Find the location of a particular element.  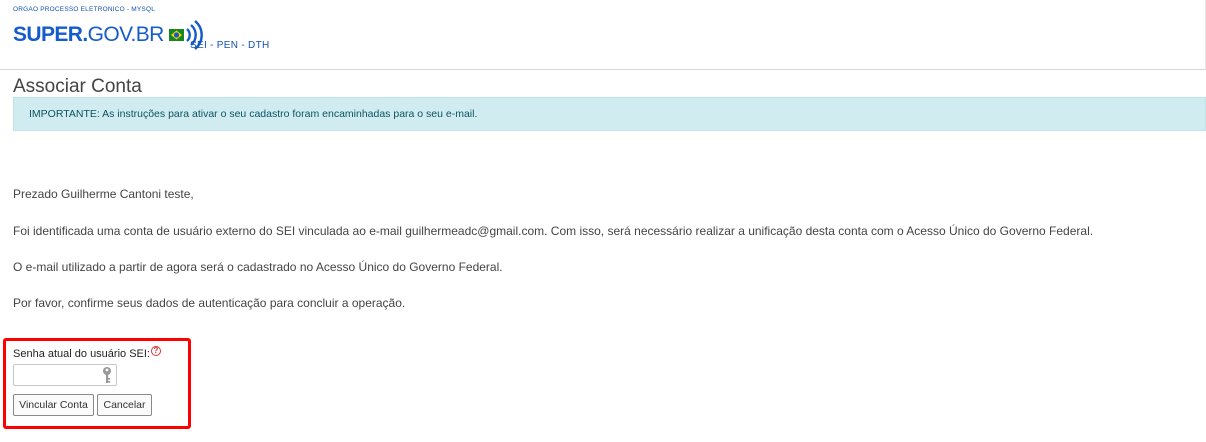

help-icon: ? is located at coordinates (156, 351).